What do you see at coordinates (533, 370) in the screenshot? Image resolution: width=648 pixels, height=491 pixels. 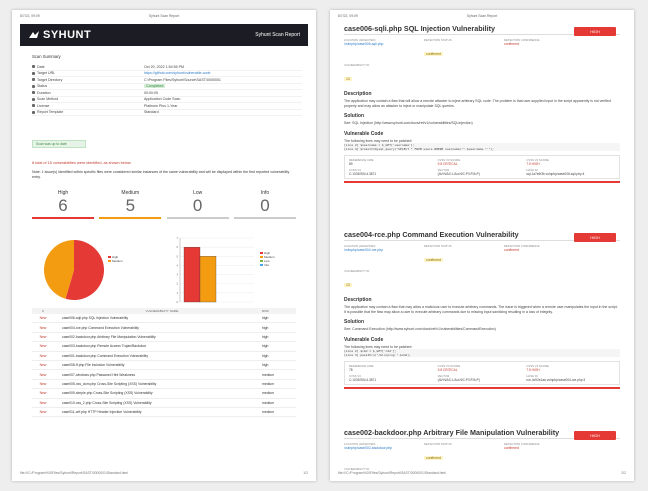 I see `detail-value: 7.5 HIGH` at bounding box center [533, 370].